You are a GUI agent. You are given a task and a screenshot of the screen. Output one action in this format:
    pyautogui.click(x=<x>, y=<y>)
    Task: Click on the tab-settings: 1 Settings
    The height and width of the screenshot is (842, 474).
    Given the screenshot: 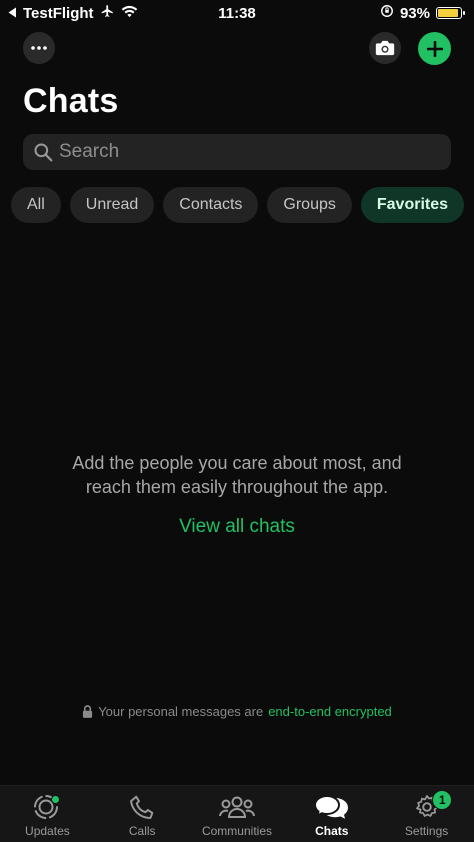 What is the action you would take?
    pyautogui.click(x=426, y=814)
    